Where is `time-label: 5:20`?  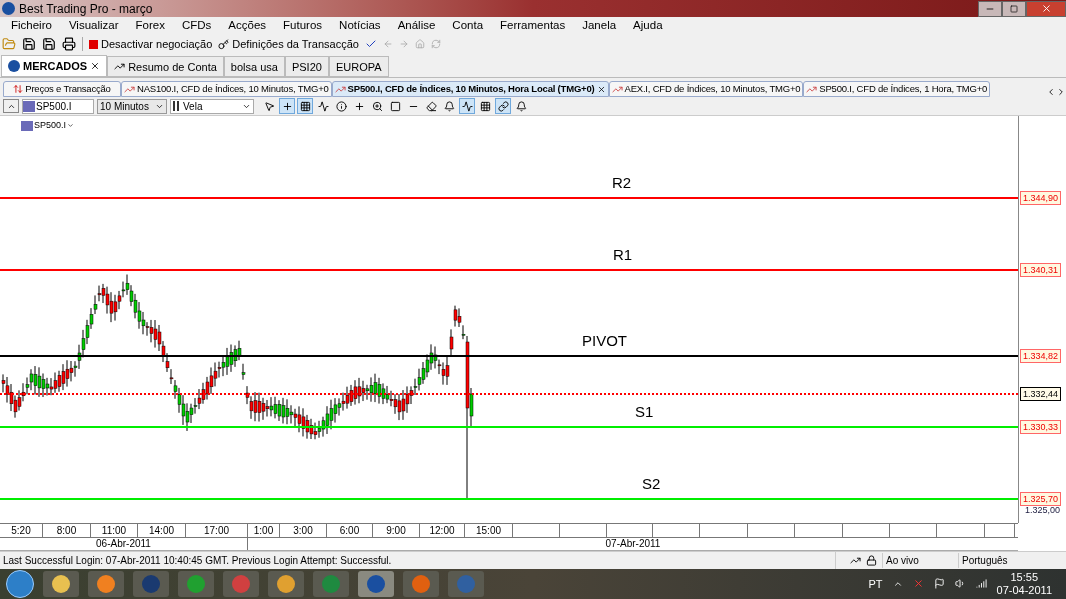
time-label: 5:20 is located at coordinates (21, 530).